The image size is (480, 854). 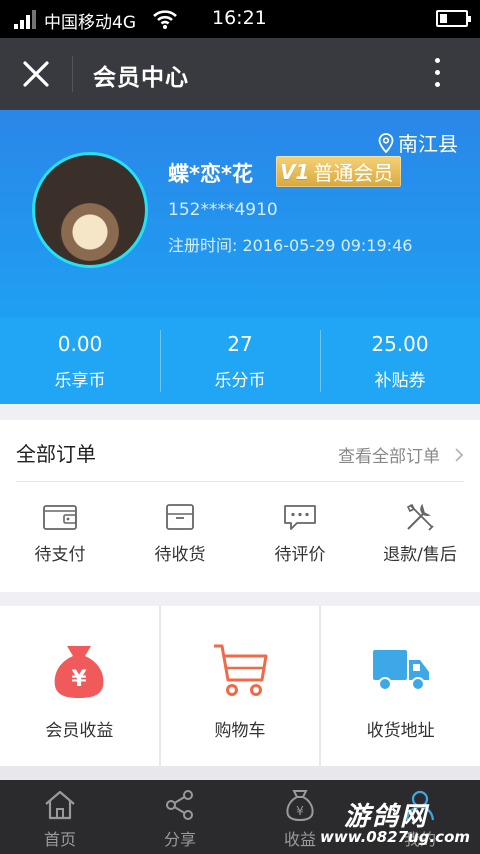 I want to click on tab-label: 分享, so click(x=179, y=839).